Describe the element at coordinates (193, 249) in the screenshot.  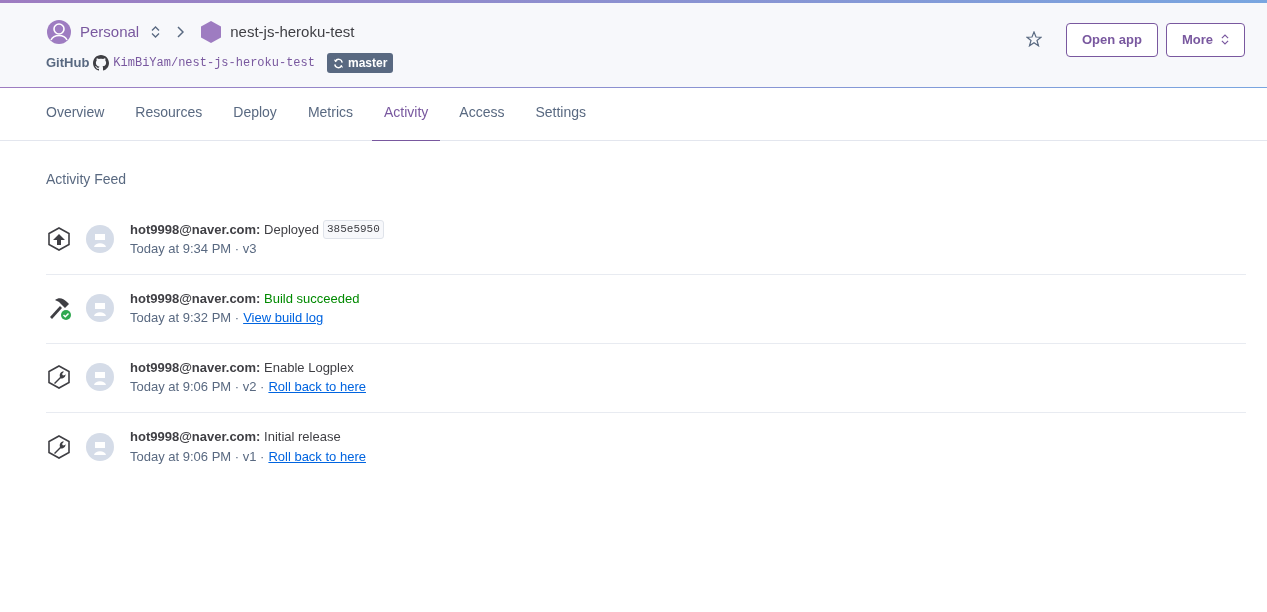
I see `activity-meta: Today at 9:34 PM · v3` at that location.